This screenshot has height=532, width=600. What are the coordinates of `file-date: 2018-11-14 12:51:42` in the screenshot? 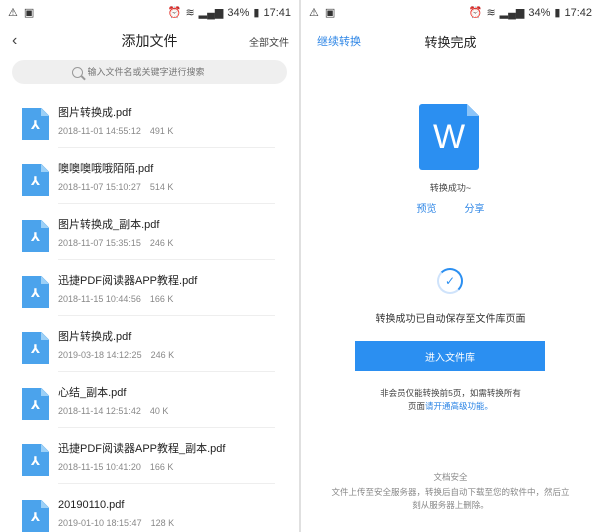 It's located at (99, 411).